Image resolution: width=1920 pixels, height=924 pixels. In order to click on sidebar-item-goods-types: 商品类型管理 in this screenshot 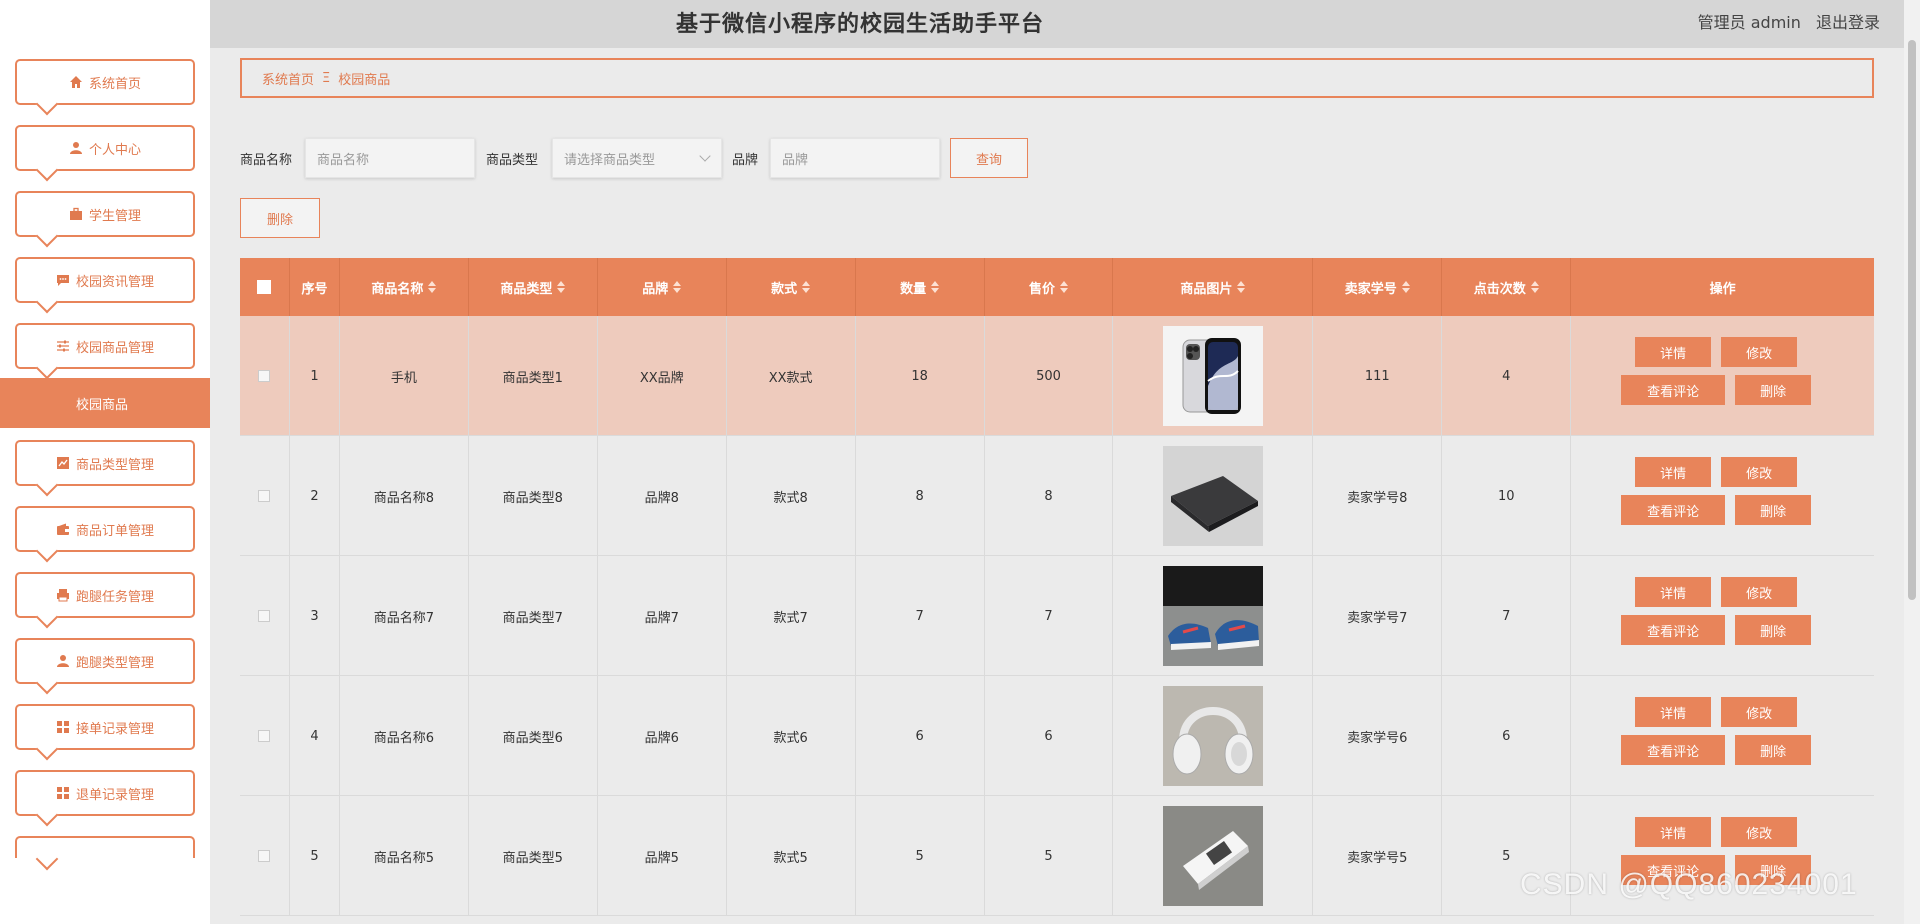, I will do `click(105, 463)`.